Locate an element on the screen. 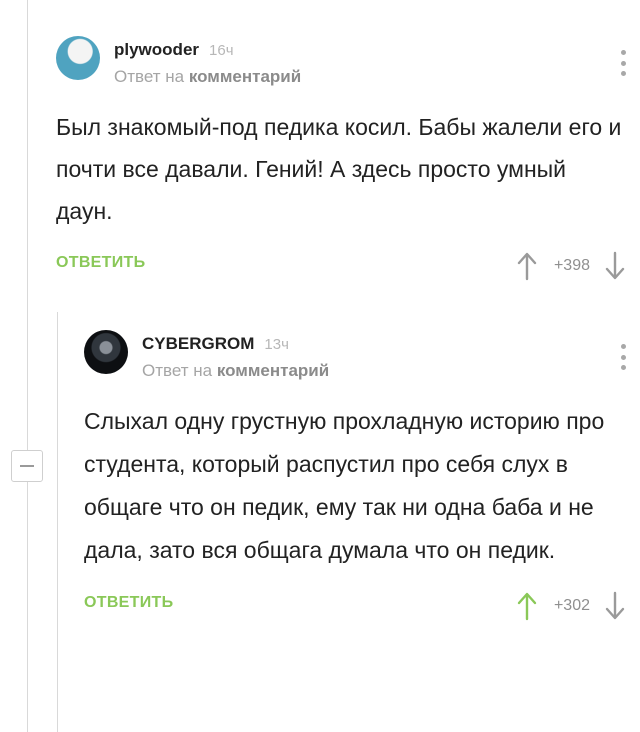 The width and height of the screenshot is (640, 732). comment-time: 16ч is located at coordinates (221, 50).